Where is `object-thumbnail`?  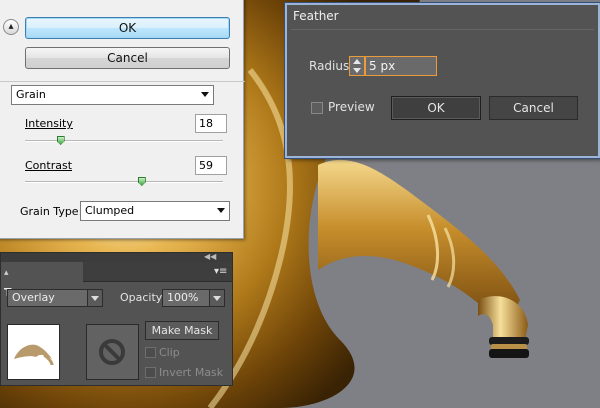 object-thumbnail is located at coordinates (33, 352).